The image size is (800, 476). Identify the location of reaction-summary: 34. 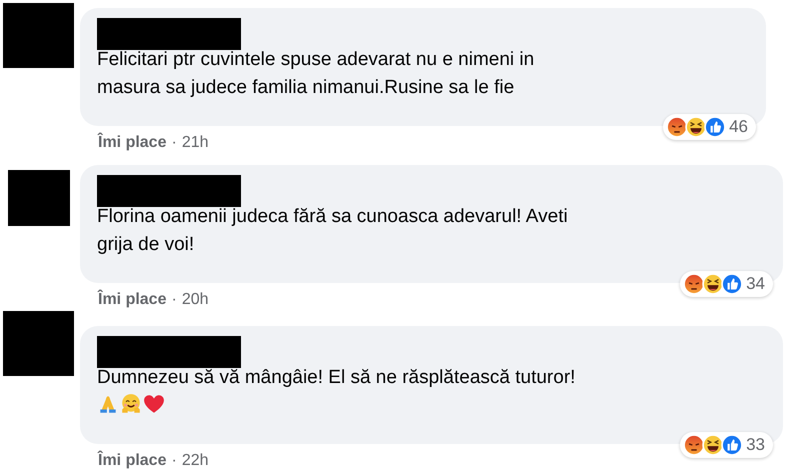
(726, 284).